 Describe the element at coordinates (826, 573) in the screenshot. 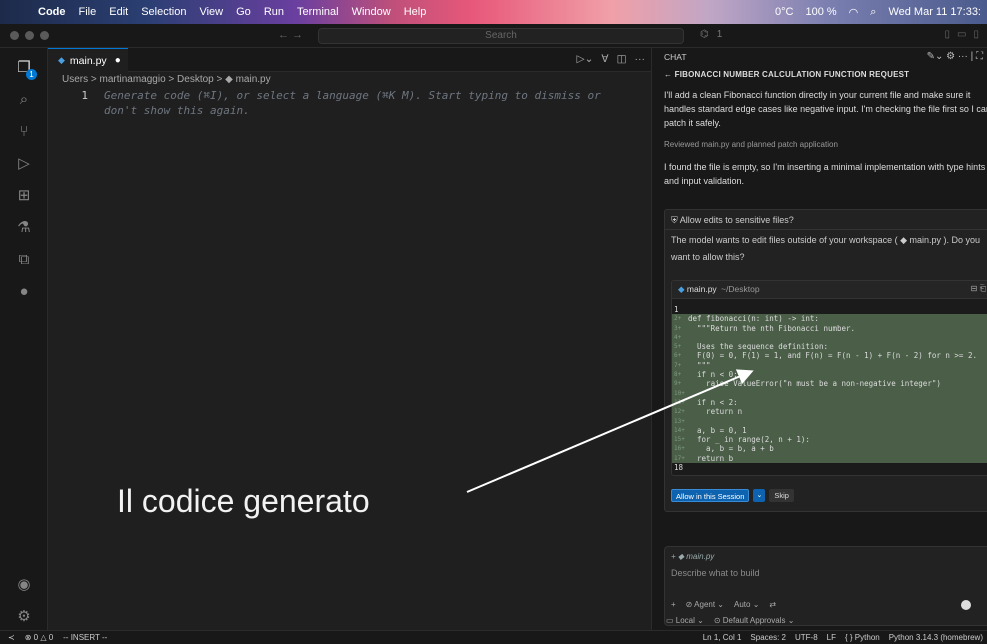

I see `chat-input: Describe what to build` at that location.